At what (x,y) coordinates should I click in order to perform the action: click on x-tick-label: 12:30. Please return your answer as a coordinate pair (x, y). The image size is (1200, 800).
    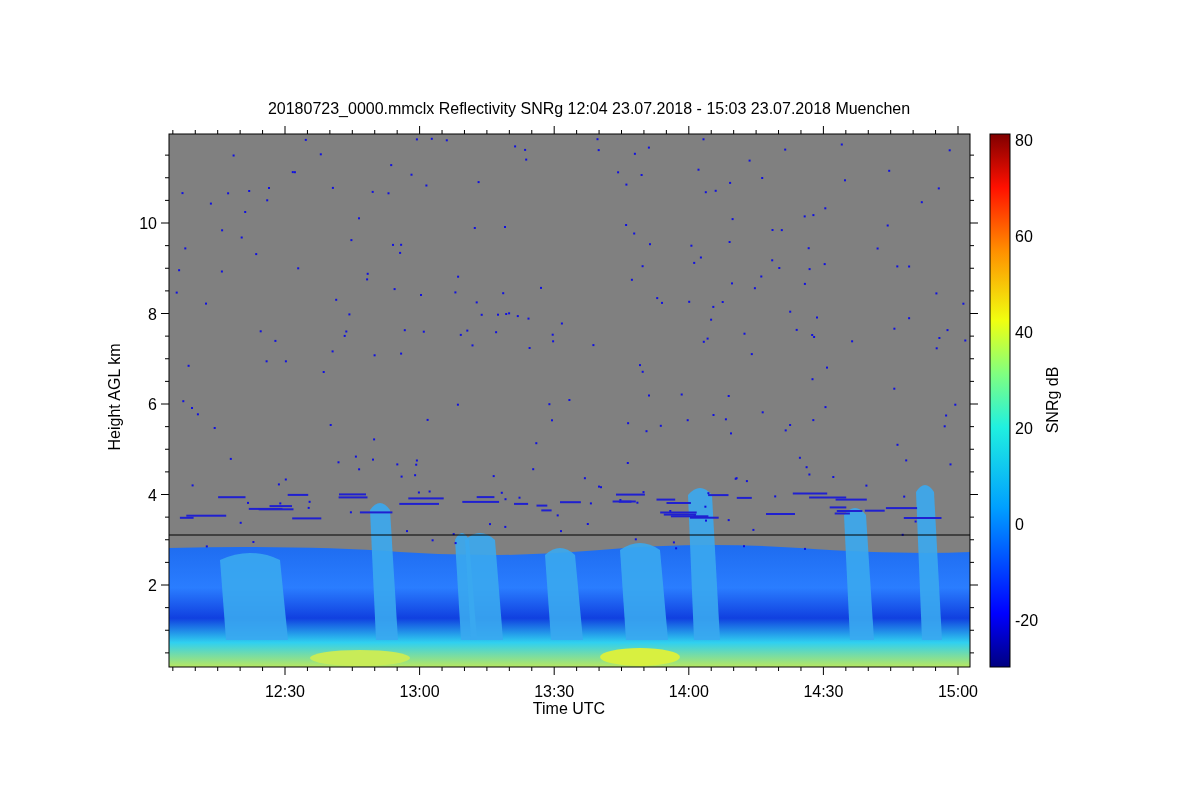
    Looking at the image, I should click on (285, 691).